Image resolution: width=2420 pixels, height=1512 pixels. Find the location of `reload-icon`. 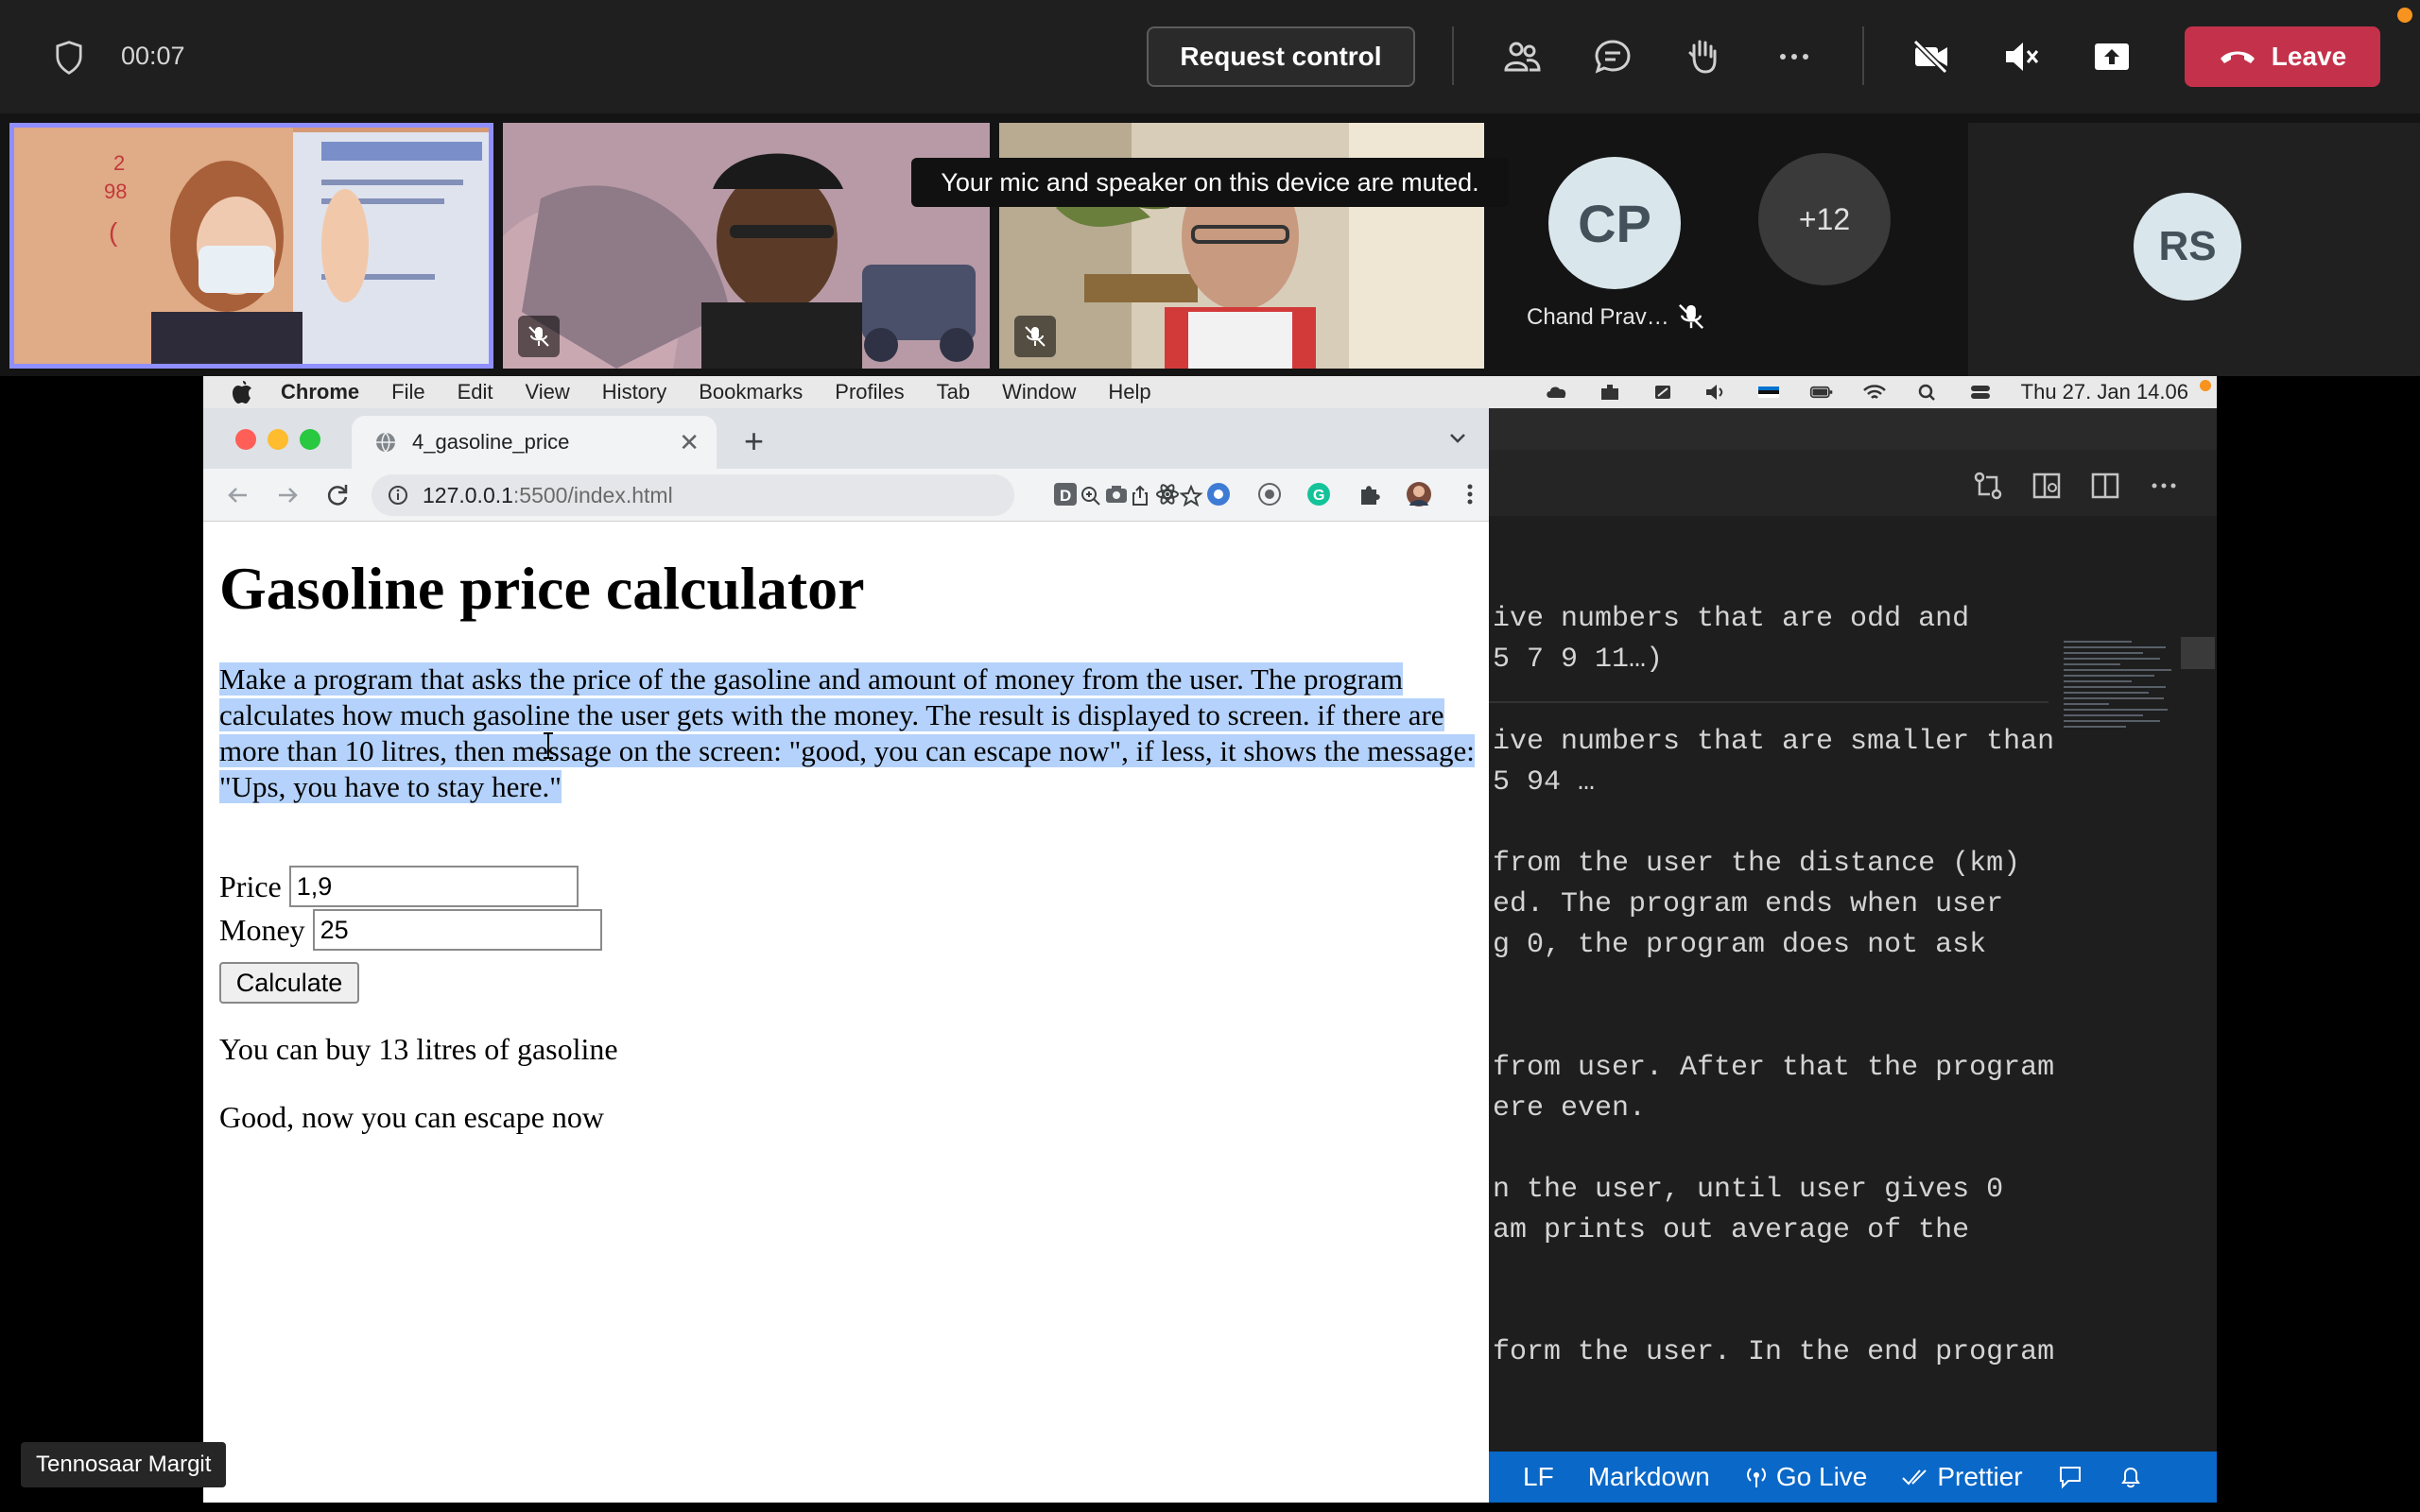

reload-icon is located at coordinates (337, 495).